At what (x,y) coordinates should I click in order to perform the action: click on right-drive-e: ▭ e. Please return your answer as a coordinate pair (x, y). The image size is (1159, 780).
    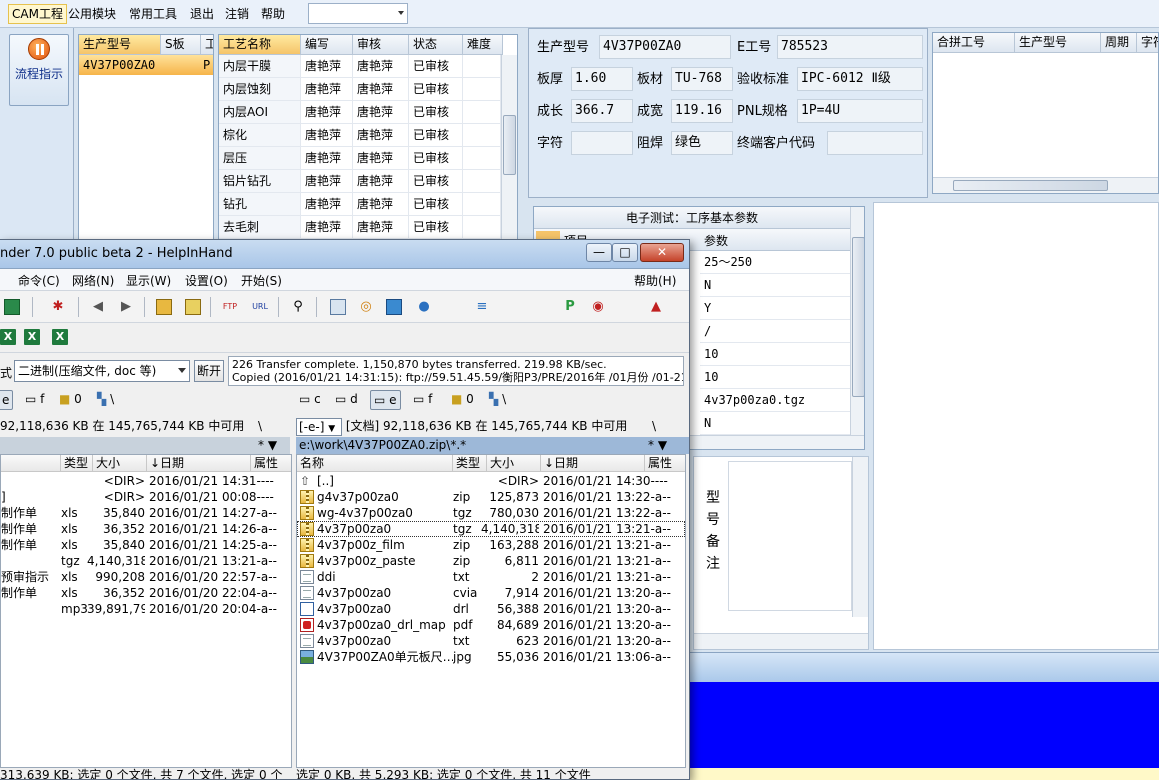
    Looking at the image, I should click on (385, 400).